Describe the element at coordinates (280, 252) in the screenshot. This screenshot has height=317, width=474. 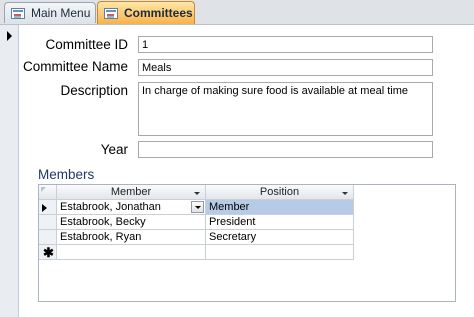
I see `new-record-position-cell` at that location.